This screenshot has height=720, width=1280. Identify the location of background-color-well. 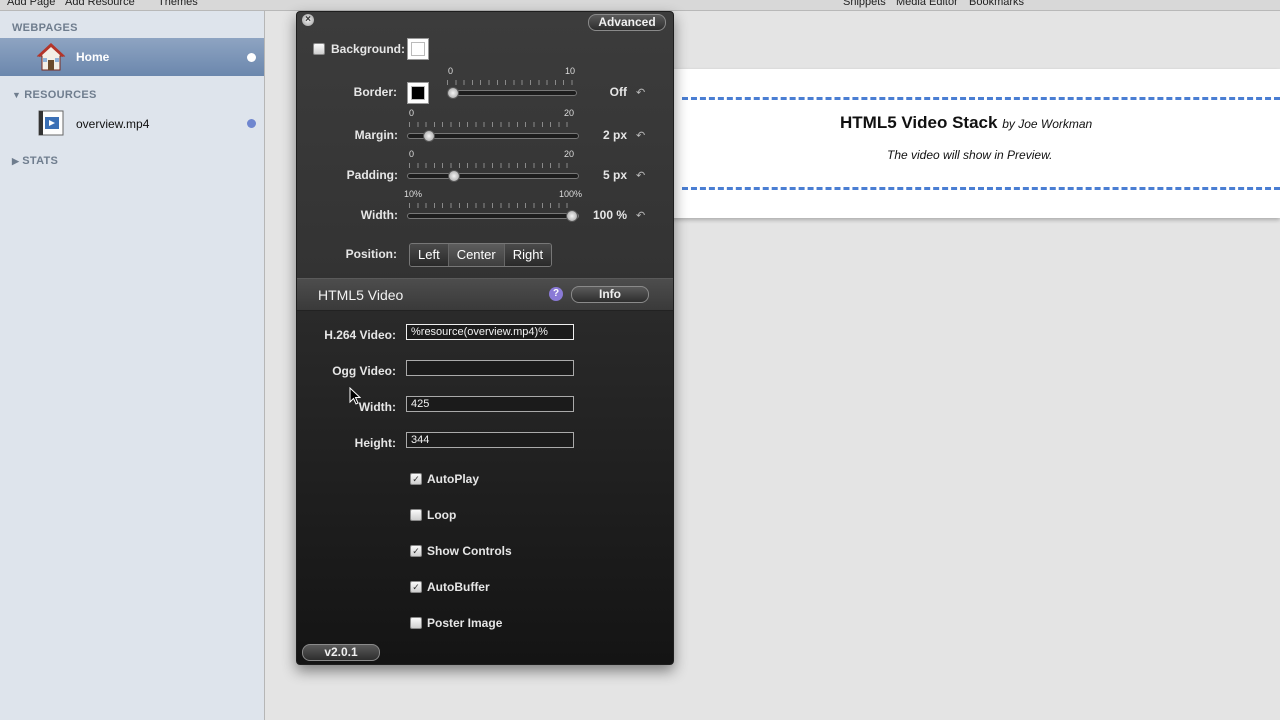
(418, 49).